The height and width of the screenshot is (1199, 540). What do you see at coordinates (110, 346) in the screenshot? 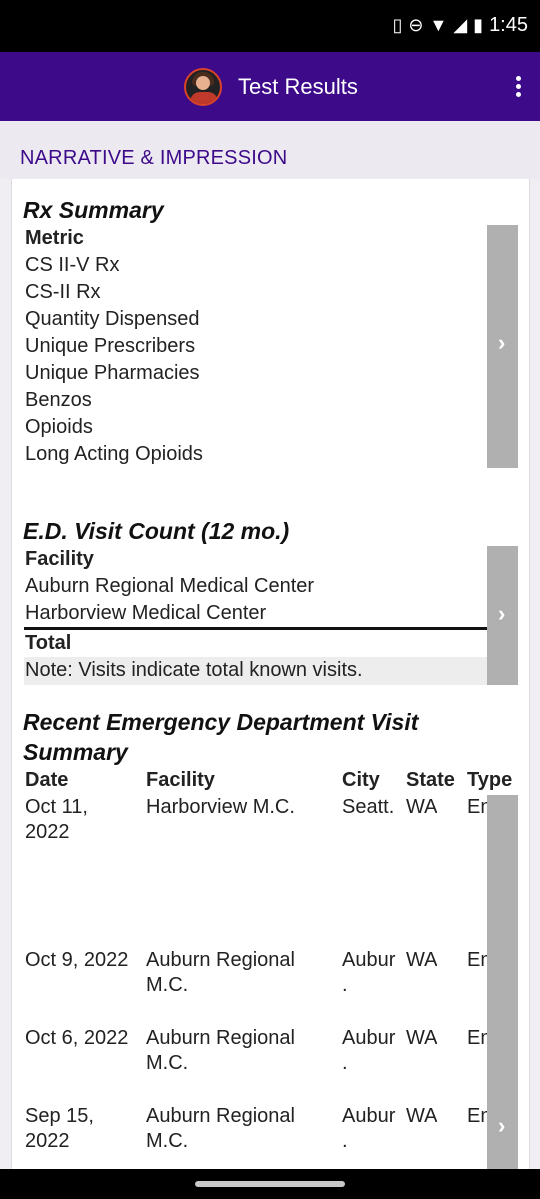
I see `rx-row: Unique Prescribers` at bounding box center [110, 346].